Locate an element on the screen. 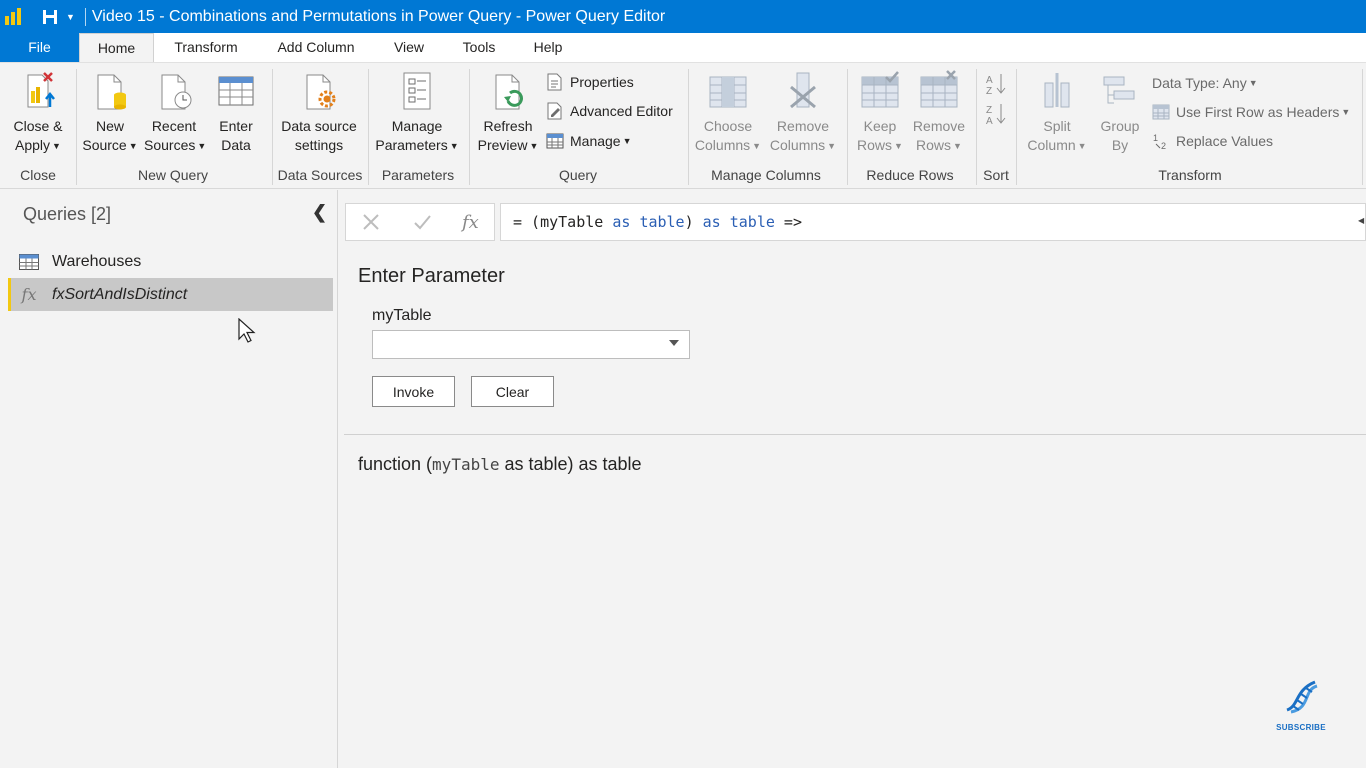 The height and width of the screenshot is (768, 1366). manage-parameters-icon is located at coordinates (417, 91).